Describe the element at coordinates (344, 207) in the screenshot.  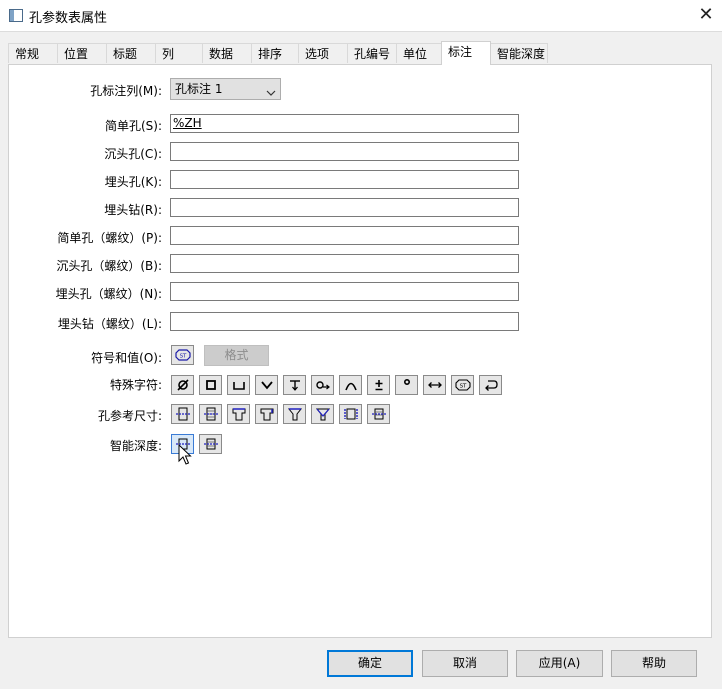
I see `countersink-drill-field` at that location.